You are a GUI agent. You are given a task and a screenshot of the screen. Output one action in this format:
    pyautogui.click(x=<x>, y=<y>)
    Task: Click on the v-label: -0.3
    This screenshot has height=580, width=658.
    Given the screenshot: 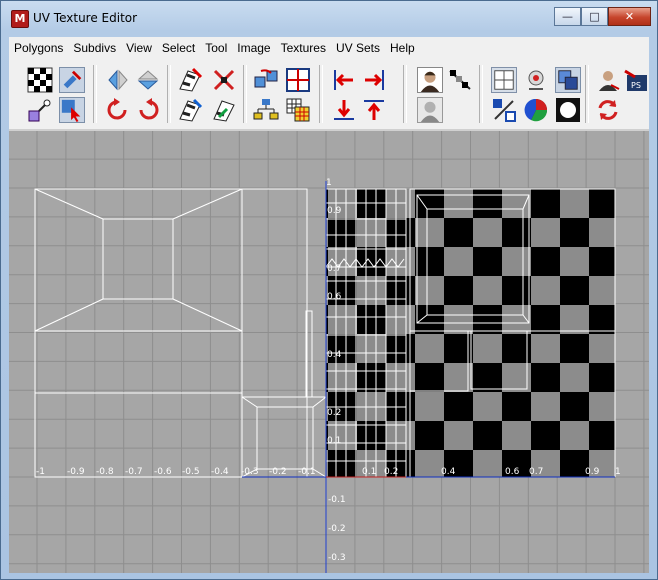 What is the action you would take?
    pyautogui.click(x=337, y=558)
    